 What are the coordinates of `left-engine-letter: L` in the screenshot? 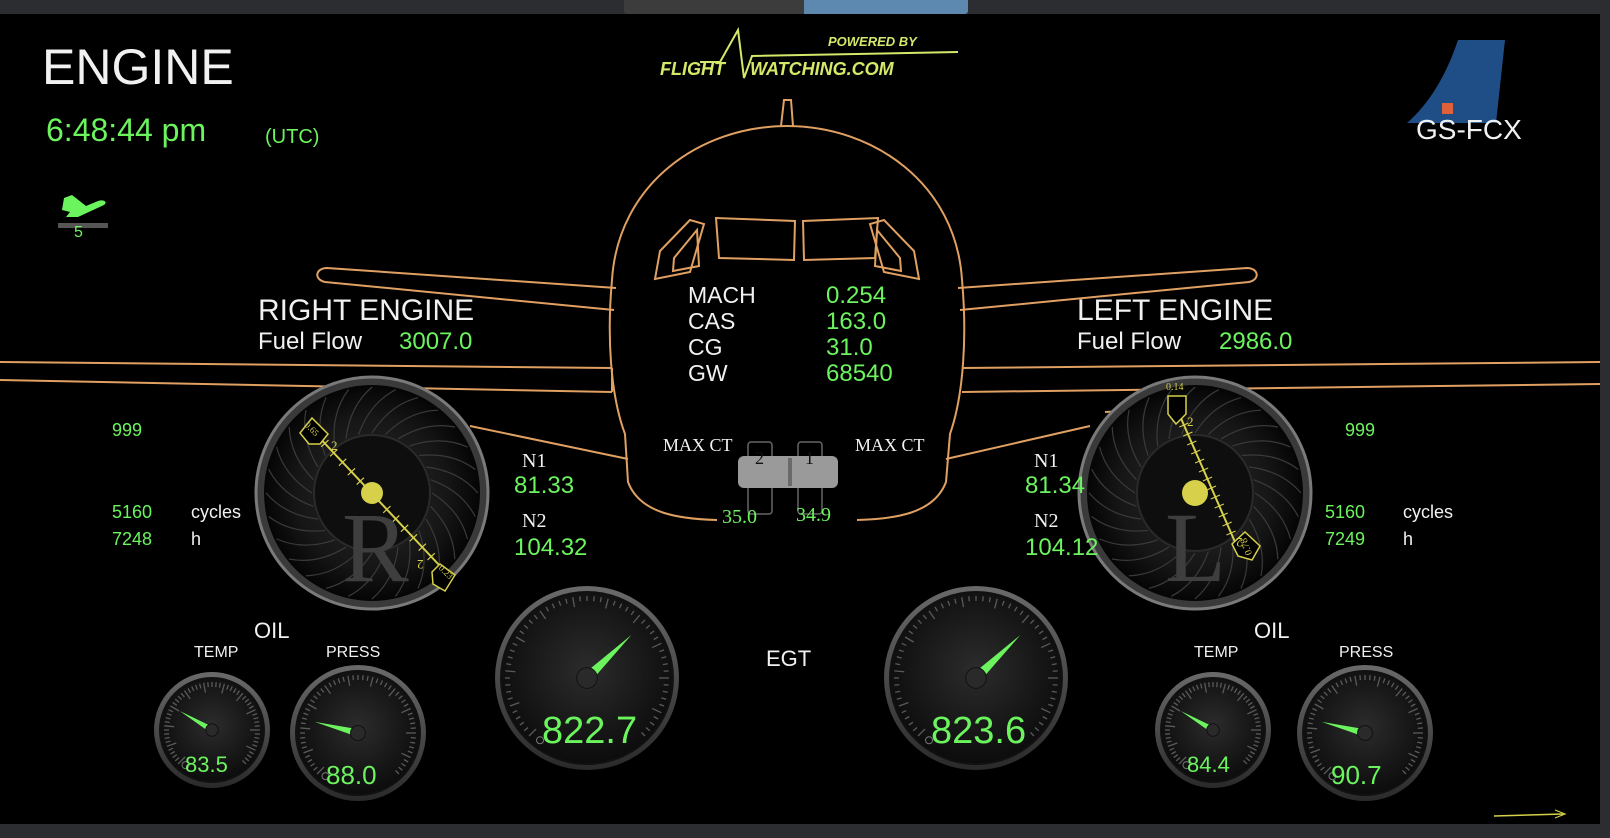 It's located at (1196, 547).